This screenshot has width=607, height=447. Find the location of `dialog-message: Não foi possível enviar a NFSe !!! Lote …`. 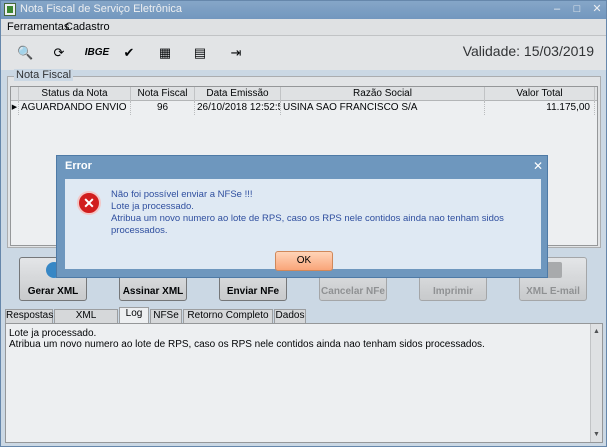

dialog-message: Não foi possível enviar a NFSe !!! Lote … is located at coordinates (326, 213).